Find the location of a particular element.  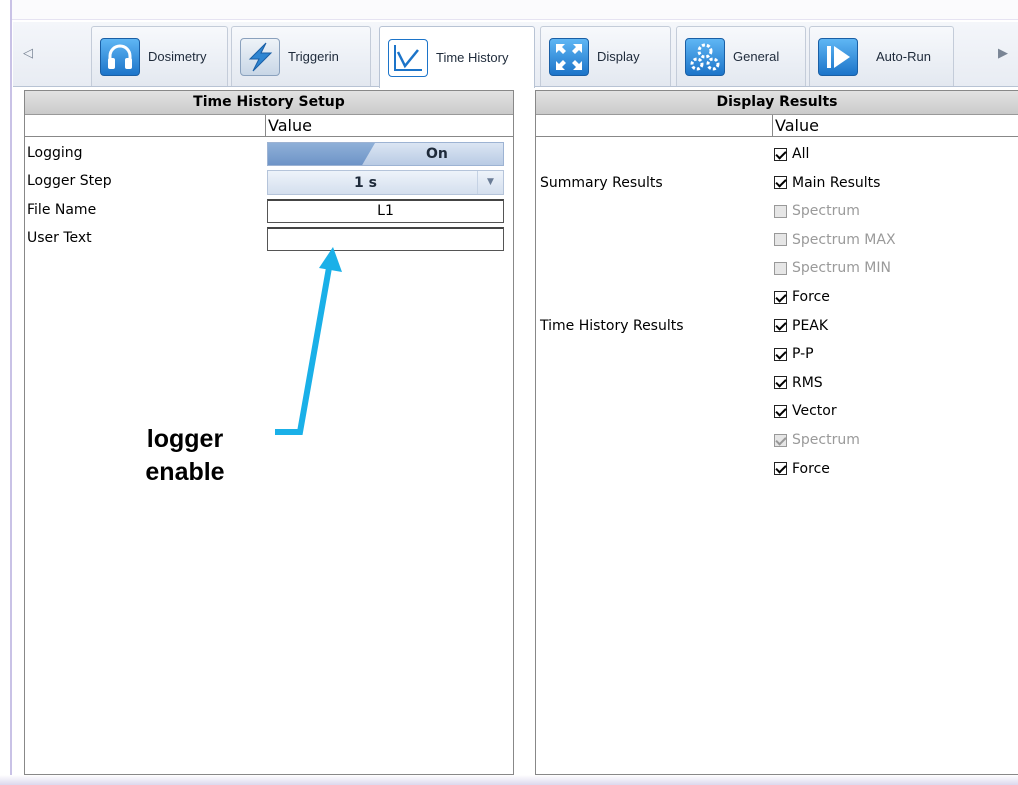

checkbox-label: Spectrum MAX is located at coordinates (844, 239).